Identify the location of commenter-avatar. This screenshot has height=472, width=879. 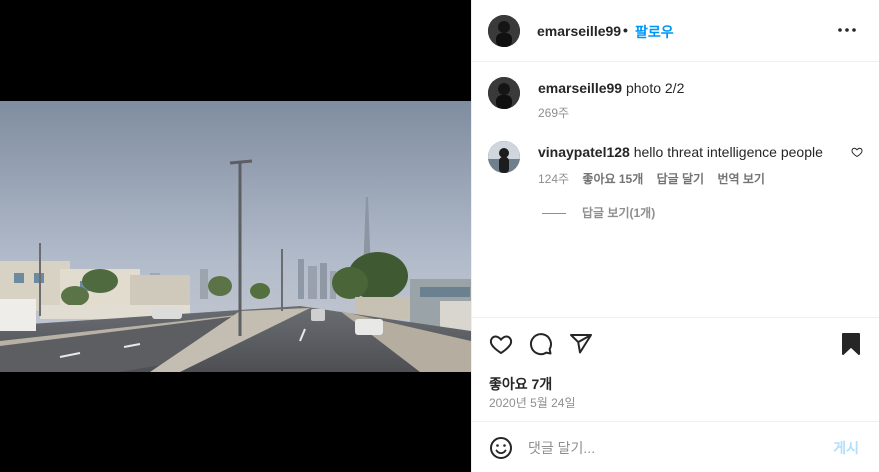
(504, 157).